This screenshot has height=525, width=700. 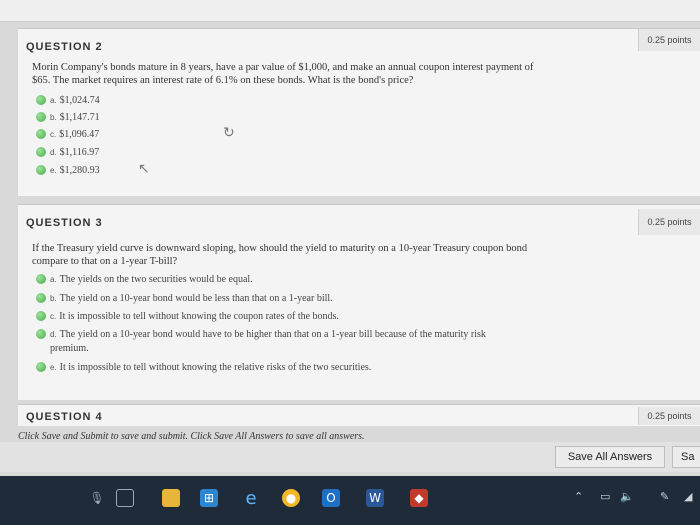 I want to click on file-explorer-icon, so click(x=171, y=498).